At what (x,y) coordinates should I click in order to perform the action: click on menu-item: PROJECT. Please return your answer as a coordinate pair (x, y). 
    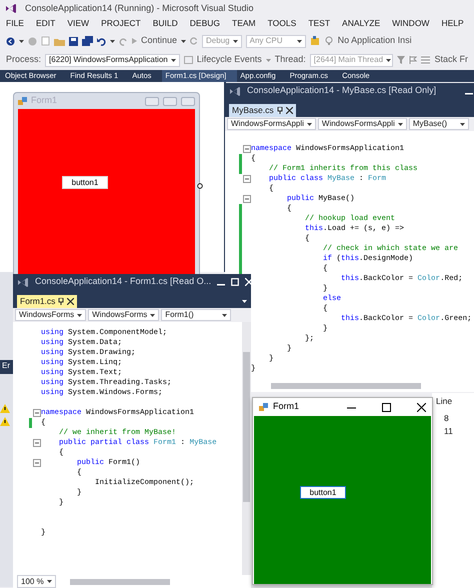
    Looking at the image, I should click on (121, 23).